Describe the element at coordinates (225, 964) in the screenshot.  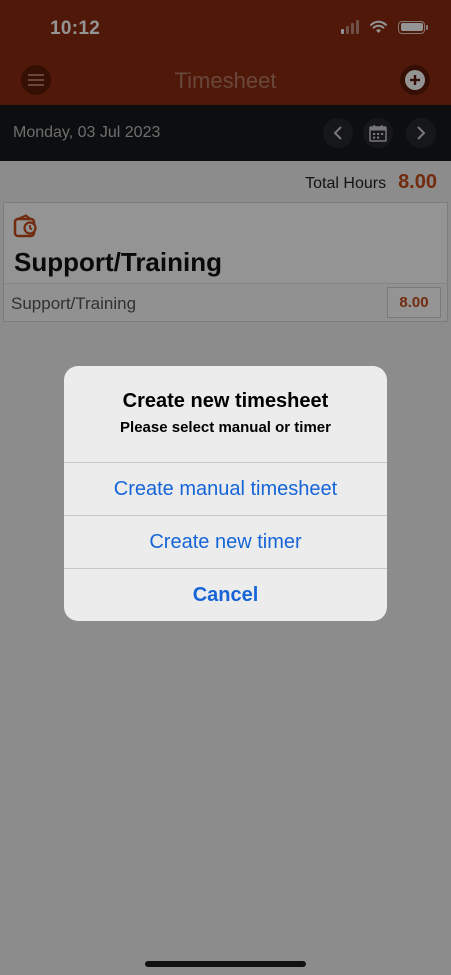
I see `home-indicator` at that location.